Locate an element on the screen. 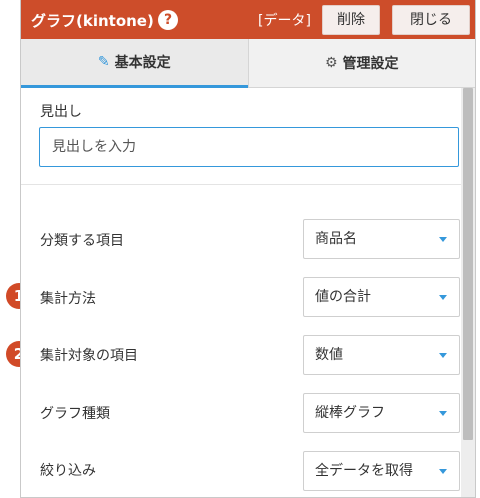 This screenshot has height=498, width=480. aggregation-target-select: 数値 is located at coordinates (381, 355).